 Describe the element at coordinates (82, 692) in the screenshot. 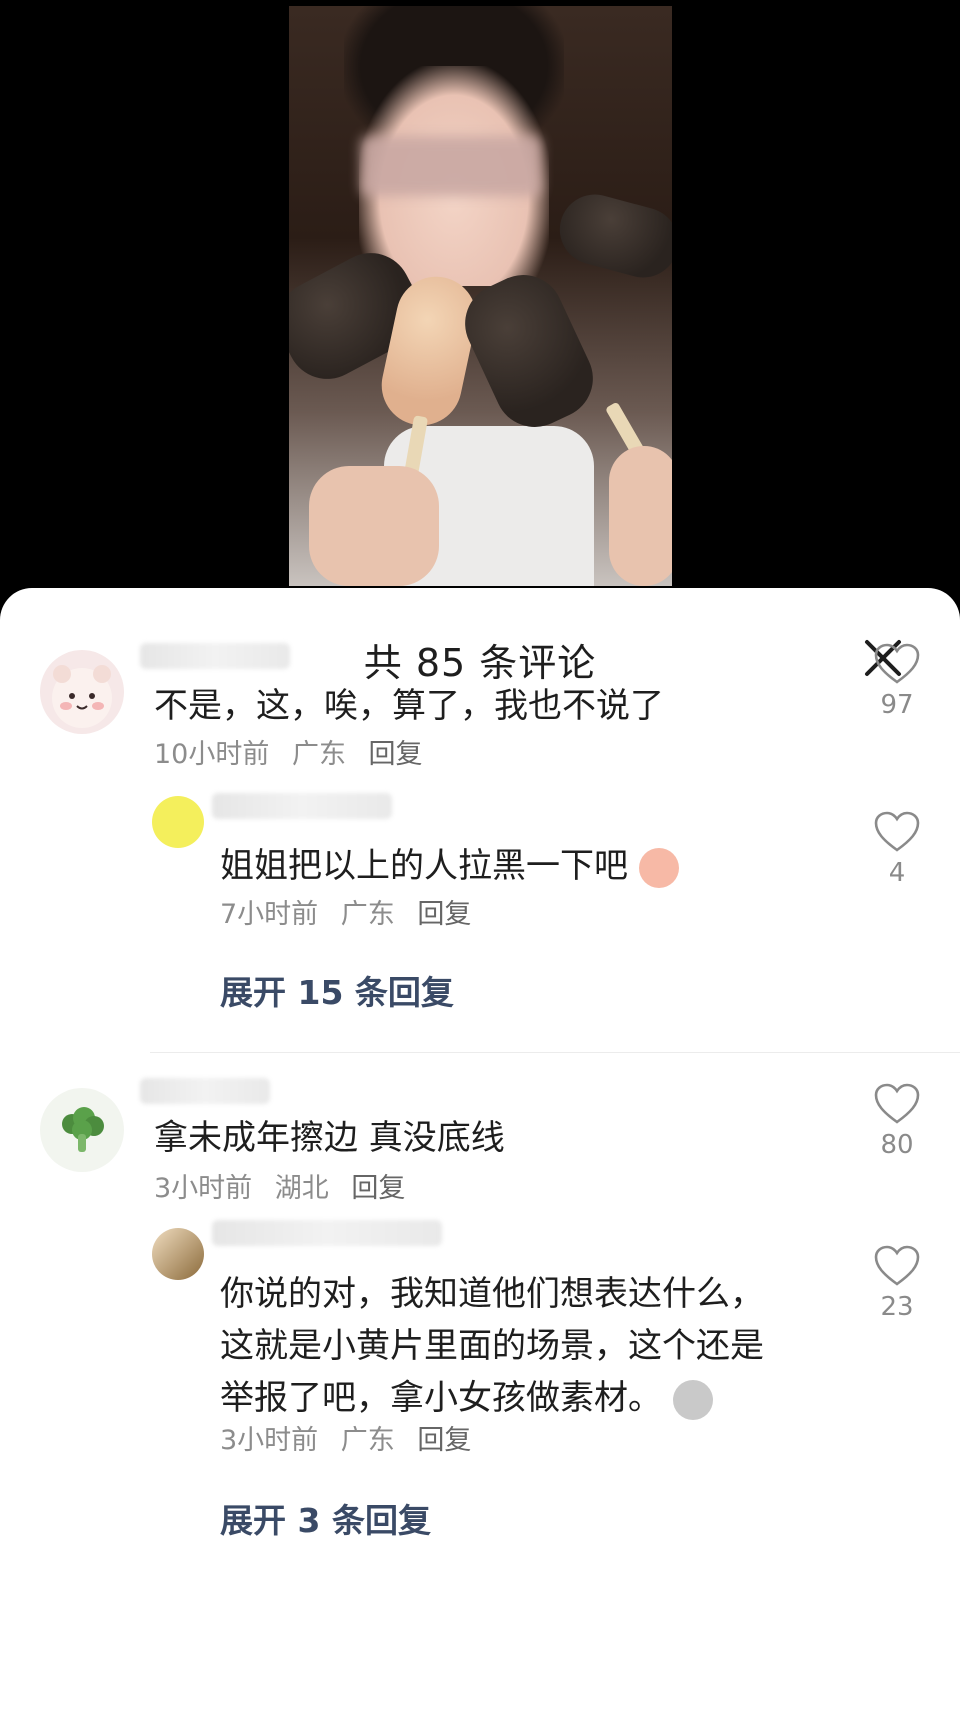

I see `bear-avatar-icon` at that location.